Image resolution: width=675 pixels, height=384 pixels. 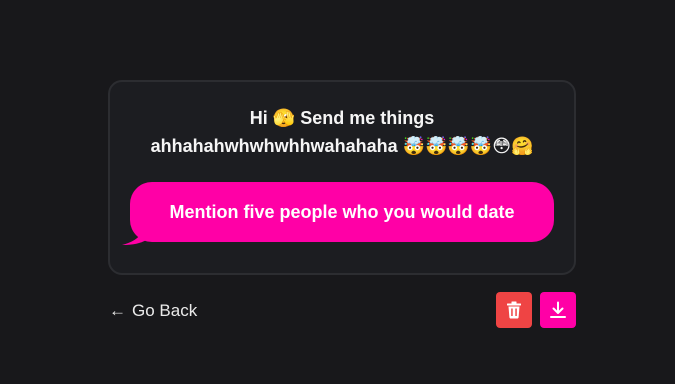 What do you see at coordinates (165, 310) in the screenshot?
I see `go-back-label: Go Back` at bounding box center [165, 310].